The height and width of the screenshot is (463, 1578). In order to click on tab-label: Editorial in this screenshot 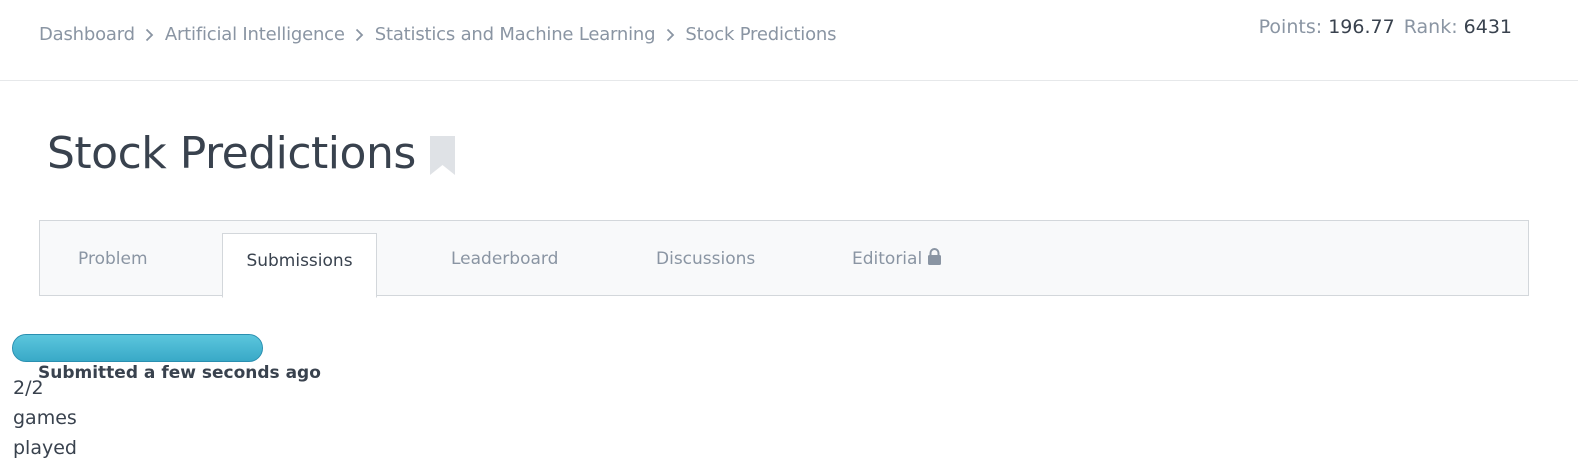, I will do `click(887, 258)`.